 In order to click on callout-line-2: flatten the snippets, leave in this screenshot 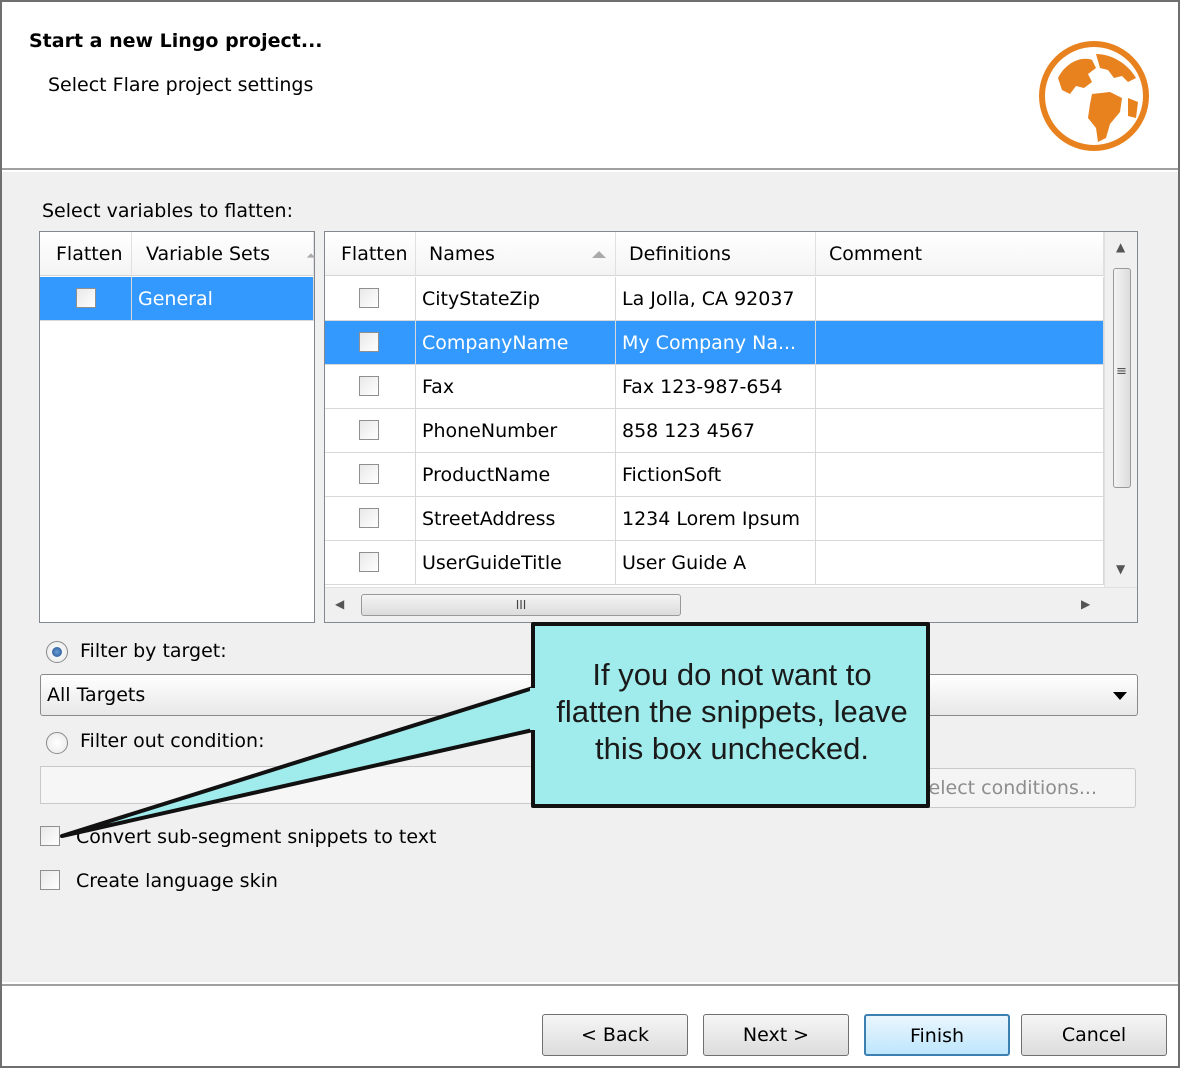, I will do `click(732, 711)`.